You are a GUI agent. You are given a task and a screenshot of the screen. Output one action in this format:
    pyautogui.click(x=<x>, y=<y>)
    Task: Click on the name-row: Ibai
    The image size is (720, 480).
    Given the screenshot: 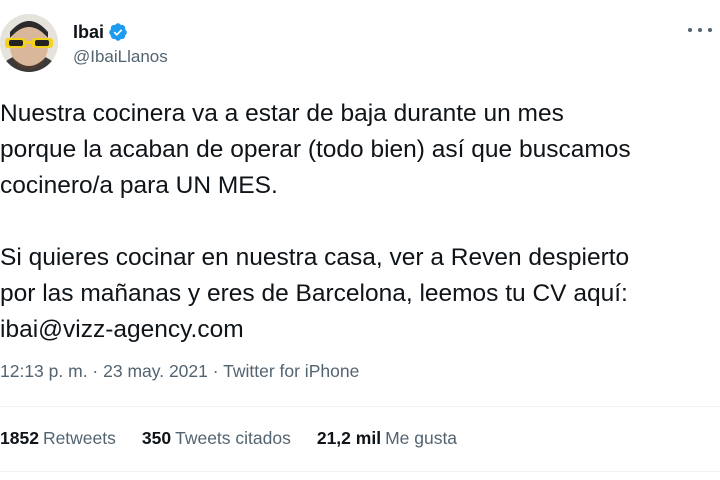 What is the action you would take?
    pyautogui.click(x=100, y=32)
    